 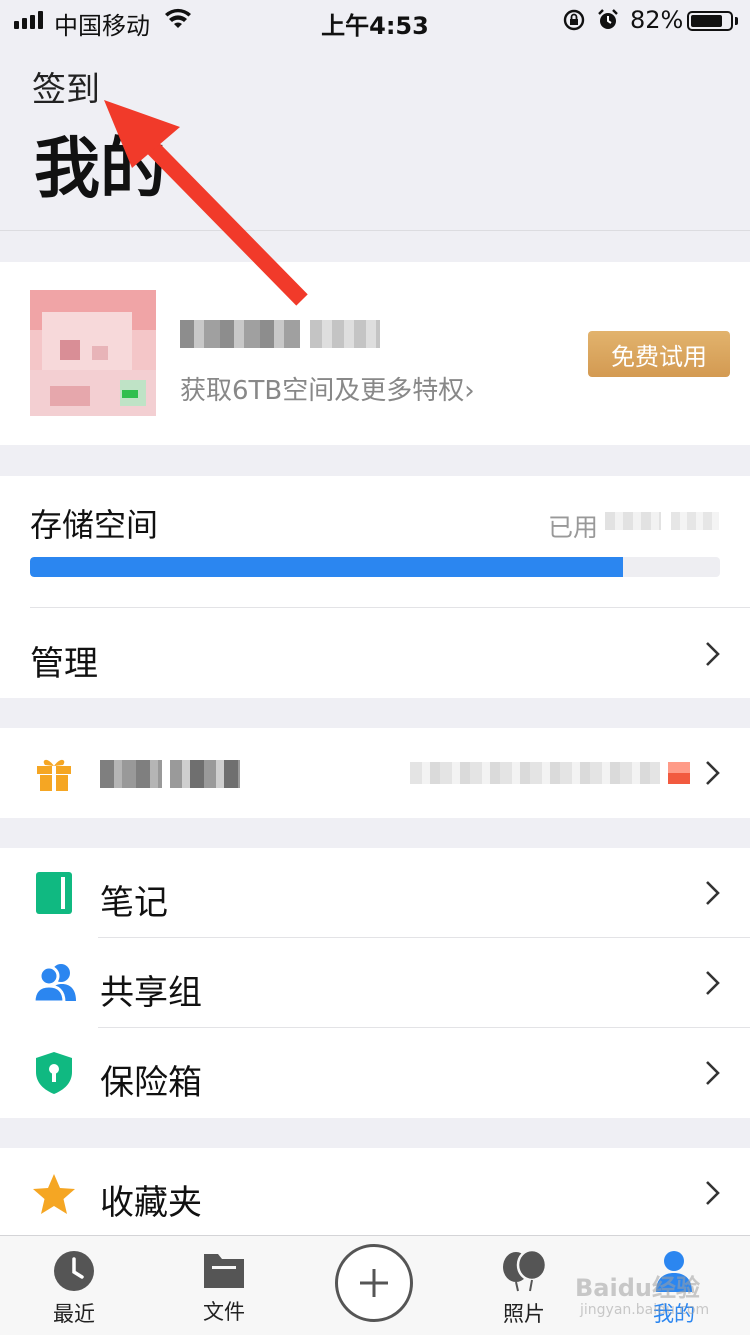 I want to click on menu-item-label: 收藏夹, so click(x=151, y=1203).